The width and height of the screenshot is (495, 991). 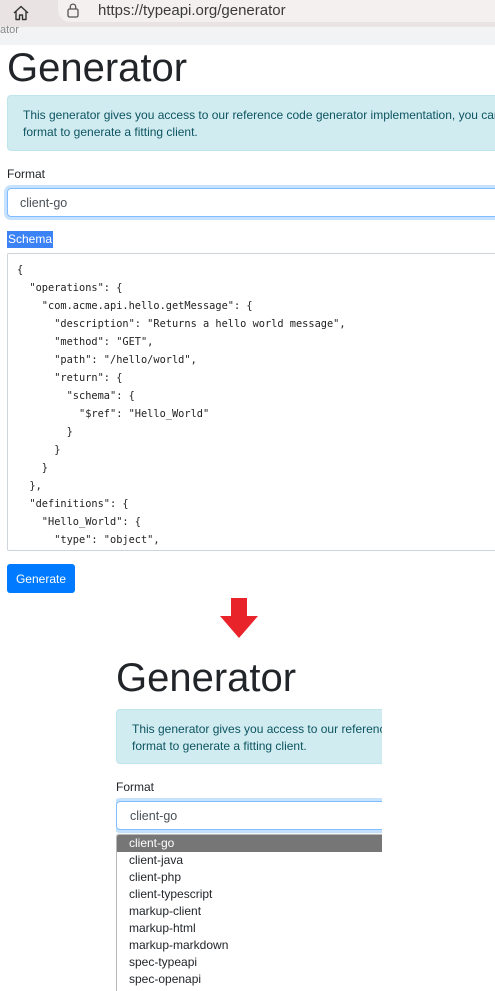 What do you see at coordinates (135, 787) in the screenshot?
I see `zoom-format-label: Format` at bounding box center [135, 787].